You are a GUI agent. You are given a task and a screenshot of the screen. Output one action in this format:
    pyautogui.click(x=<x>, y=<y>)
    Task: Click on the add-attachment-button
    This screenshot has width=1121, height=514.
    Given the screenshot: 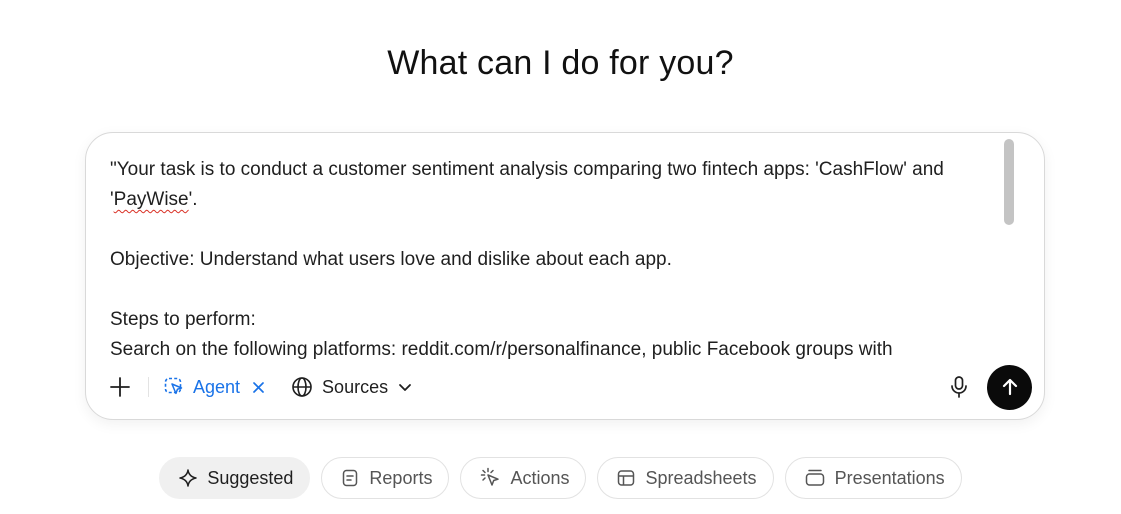 What is the action you would take?
    pyautogui.click(x=120, y=387)
    